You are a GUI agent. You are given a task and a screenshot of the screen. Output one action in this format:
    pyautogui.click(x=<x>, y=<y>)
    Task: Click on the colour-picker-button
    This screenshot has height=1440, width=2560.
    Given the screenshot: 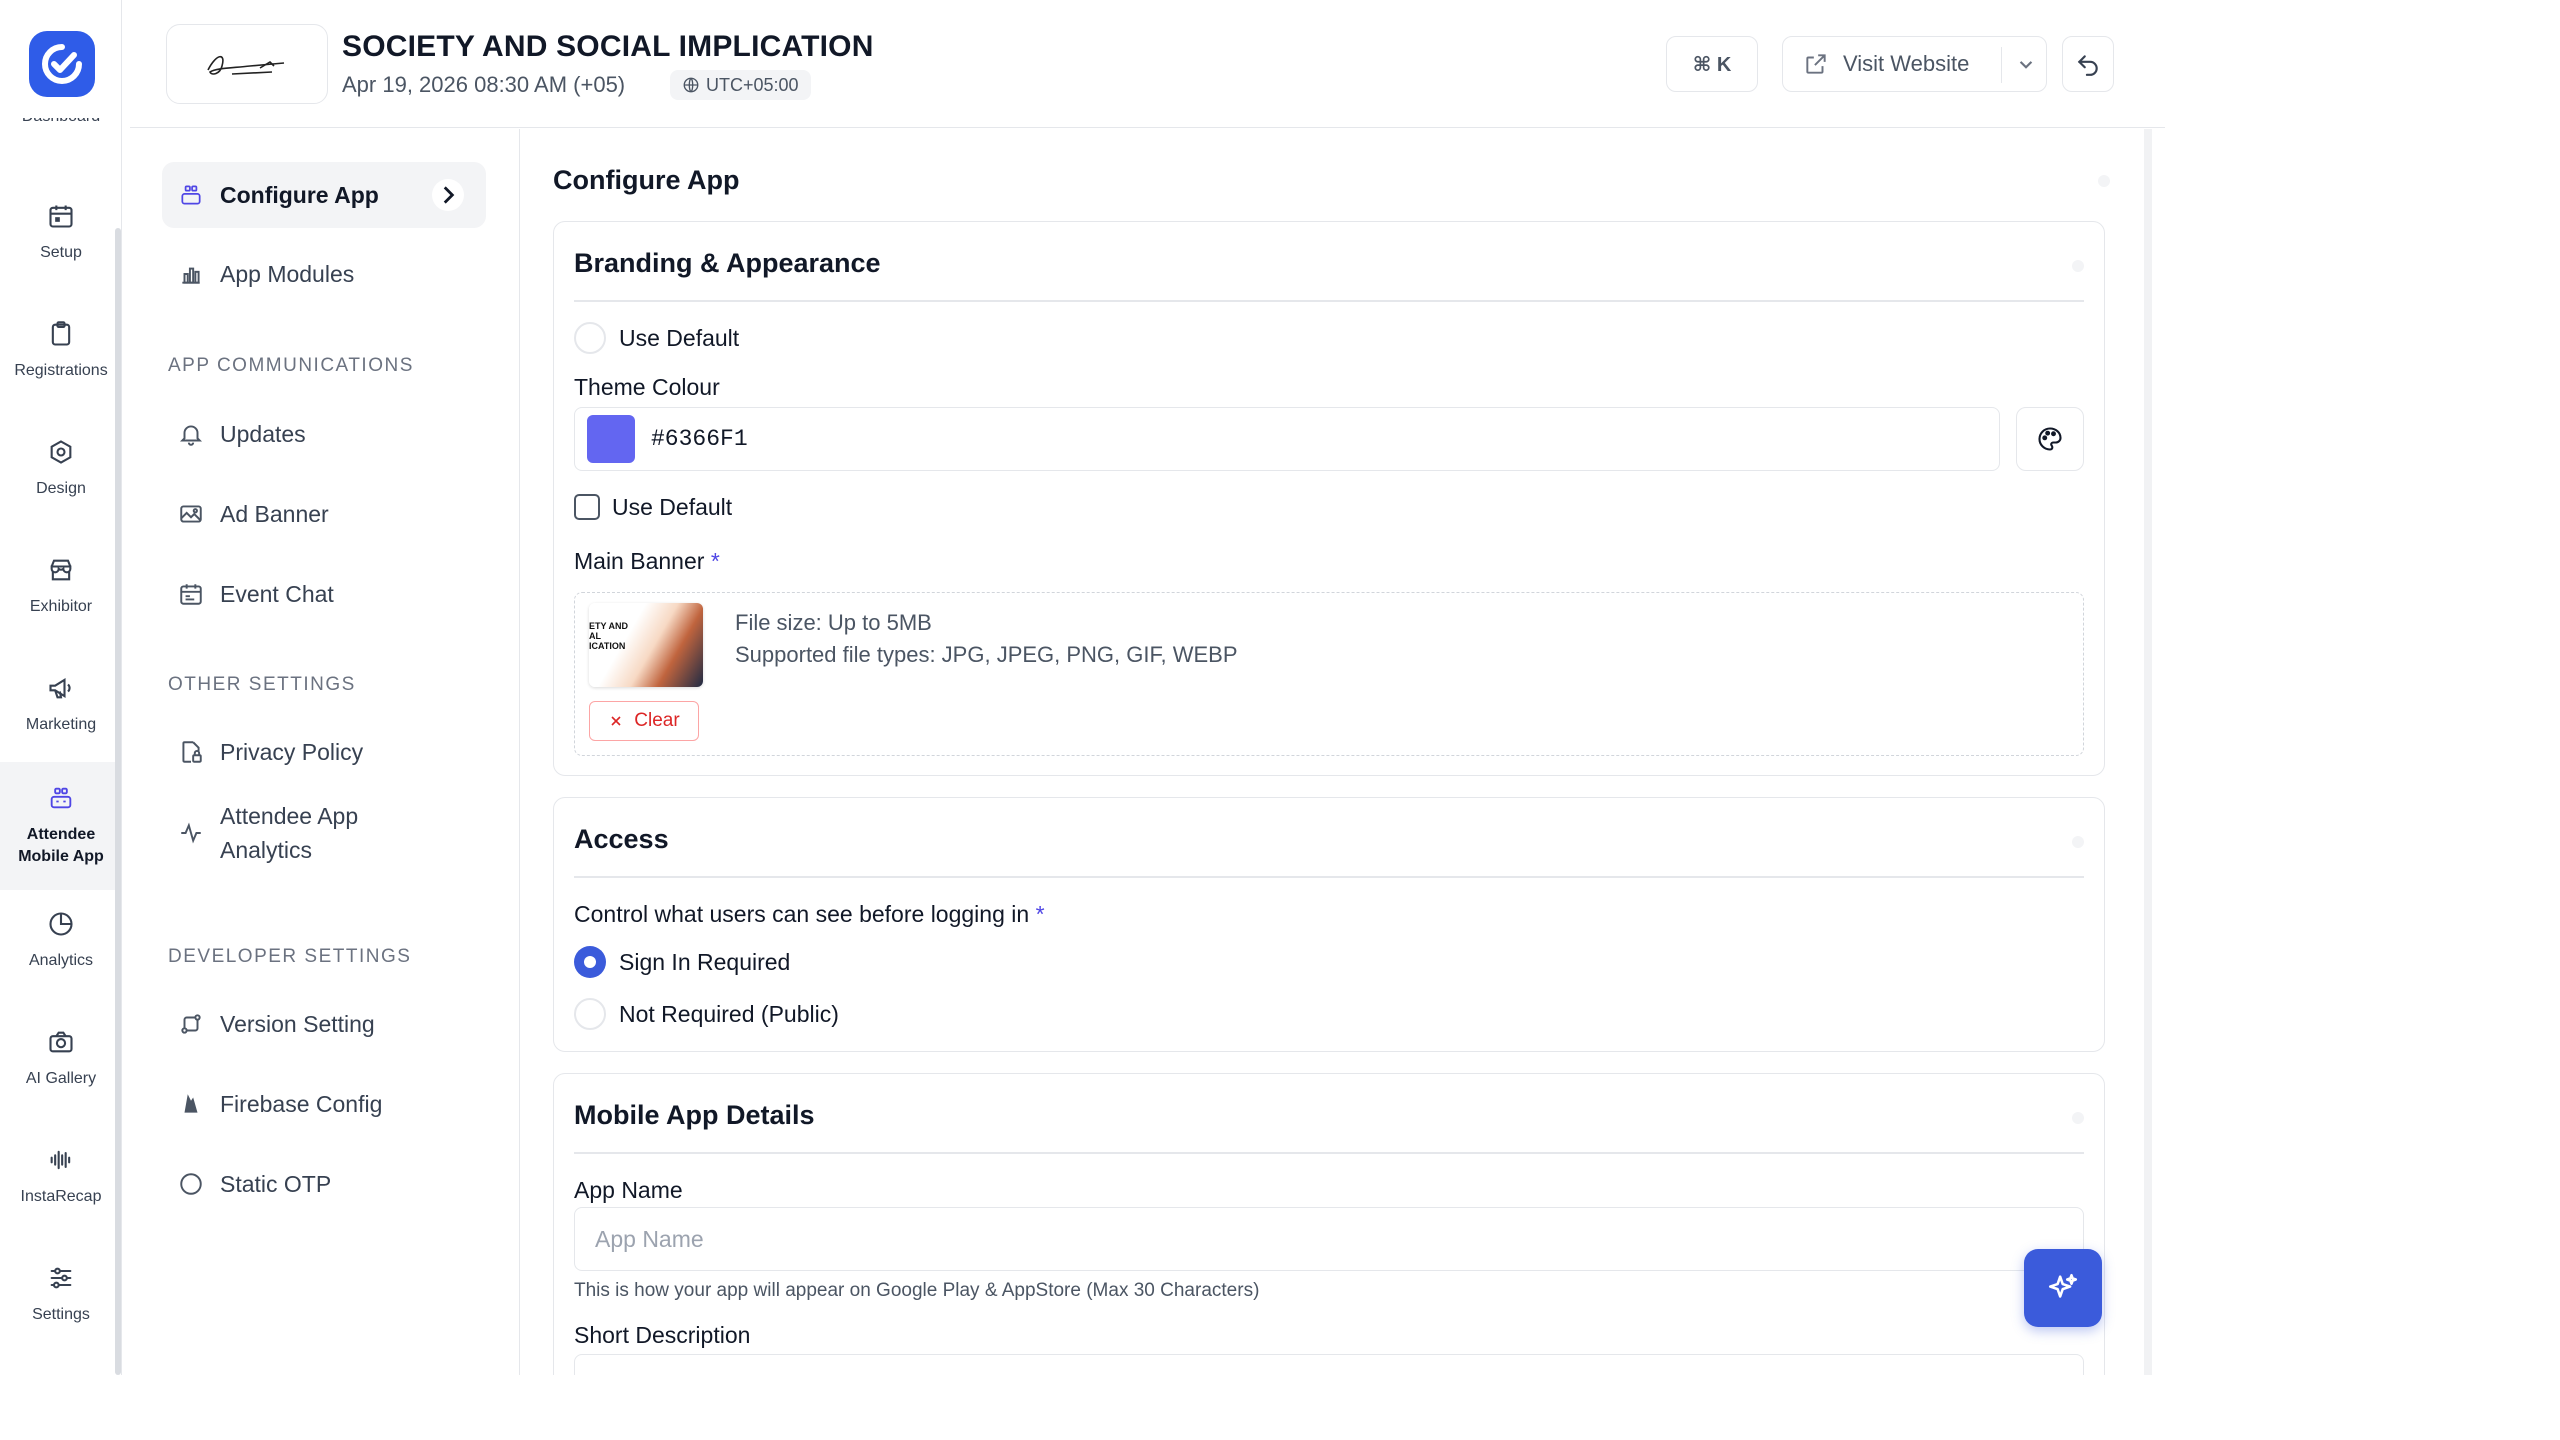 What is the action you would take?
    pyautogui.click(x=2050, y=439)
    